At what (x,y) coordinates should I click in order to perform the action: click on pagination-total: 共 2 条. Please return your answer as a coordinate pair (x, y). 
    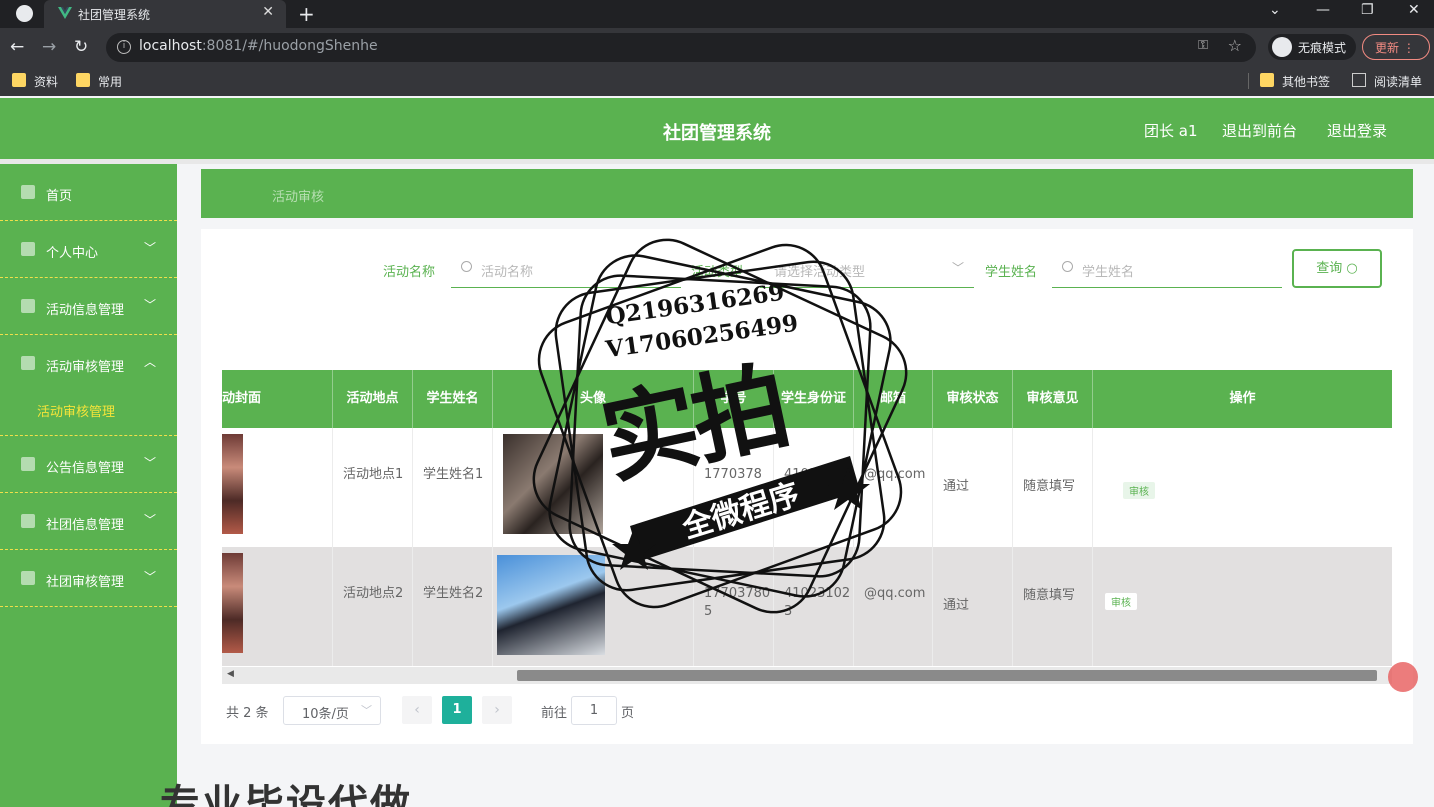
    Looking at the image, I should click on (247, 713).